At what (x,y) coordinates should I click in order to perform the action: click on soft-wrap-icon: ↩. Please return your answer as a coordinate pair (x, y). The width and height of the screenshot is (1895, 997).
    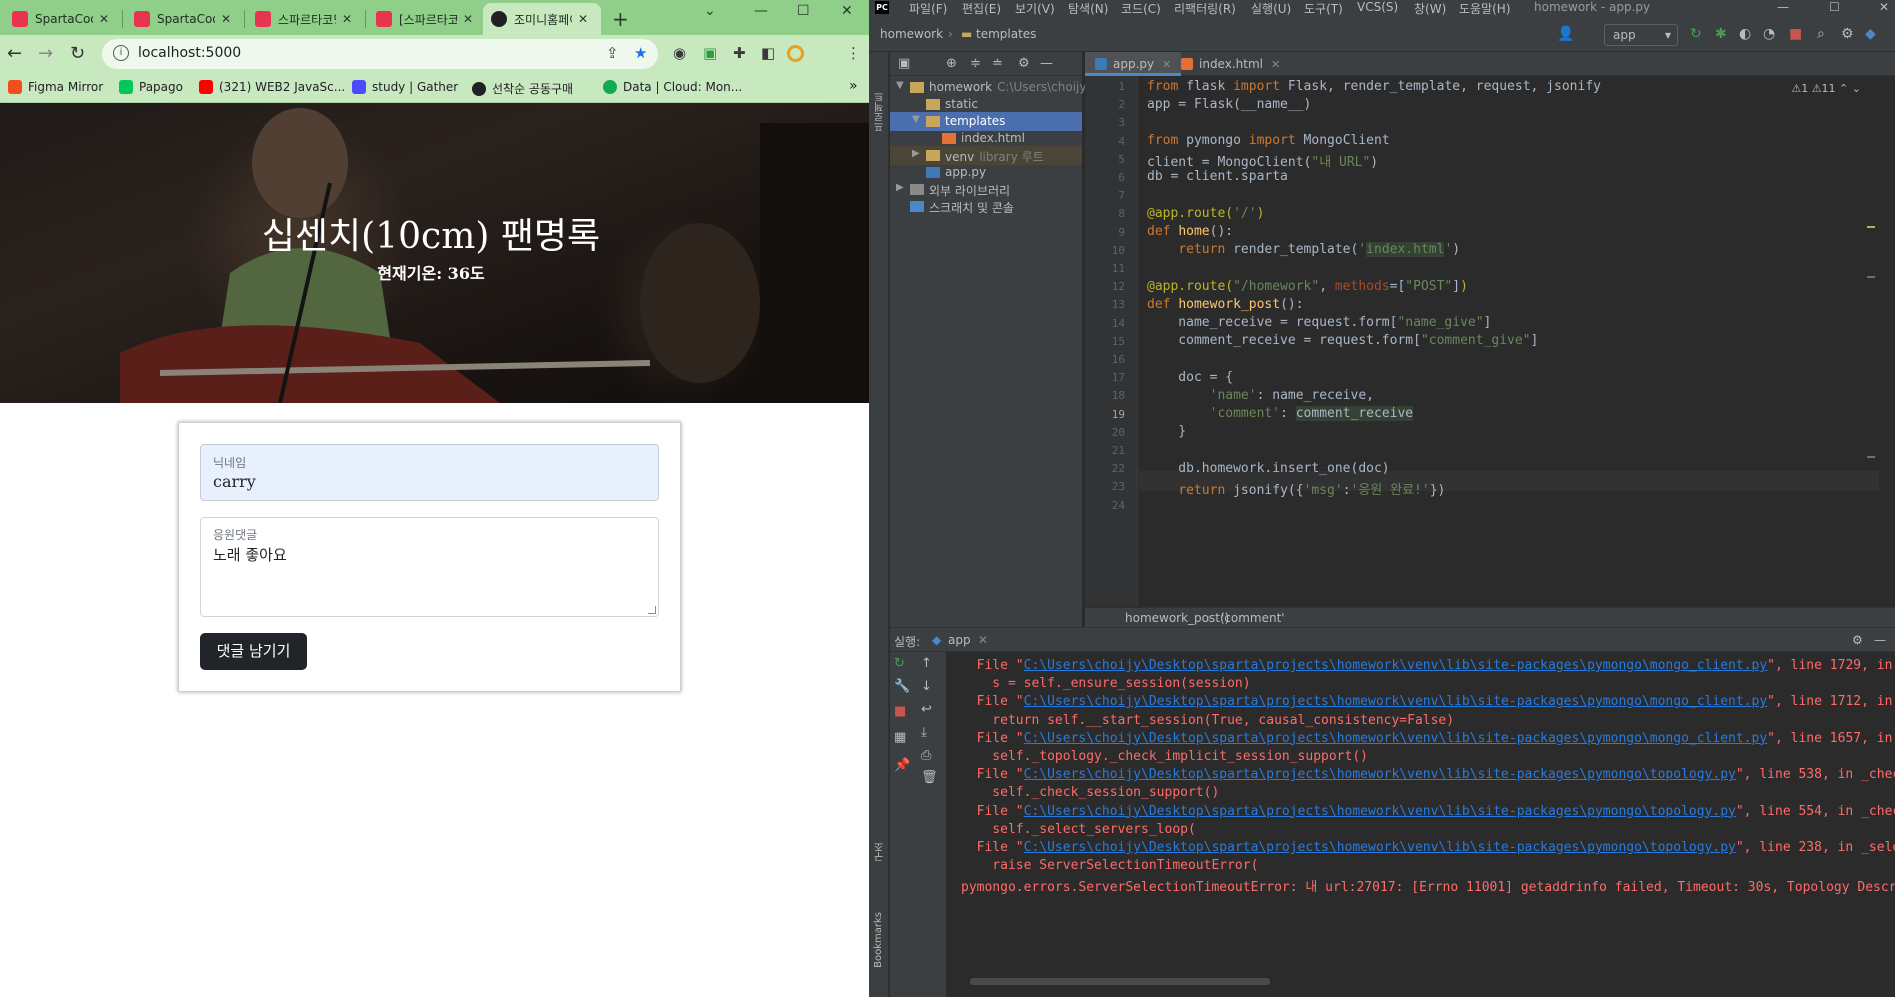
    Looking at the image, I should click on (926, 709).